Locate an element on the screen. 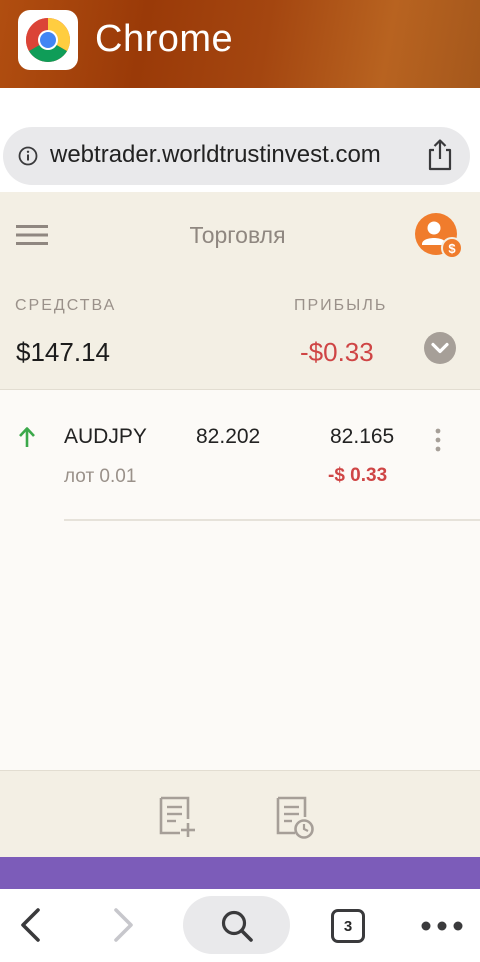 Image resolution: width=480 pixels, height=962 pixels. page-footer-strip is located at coordinates (240, 873).